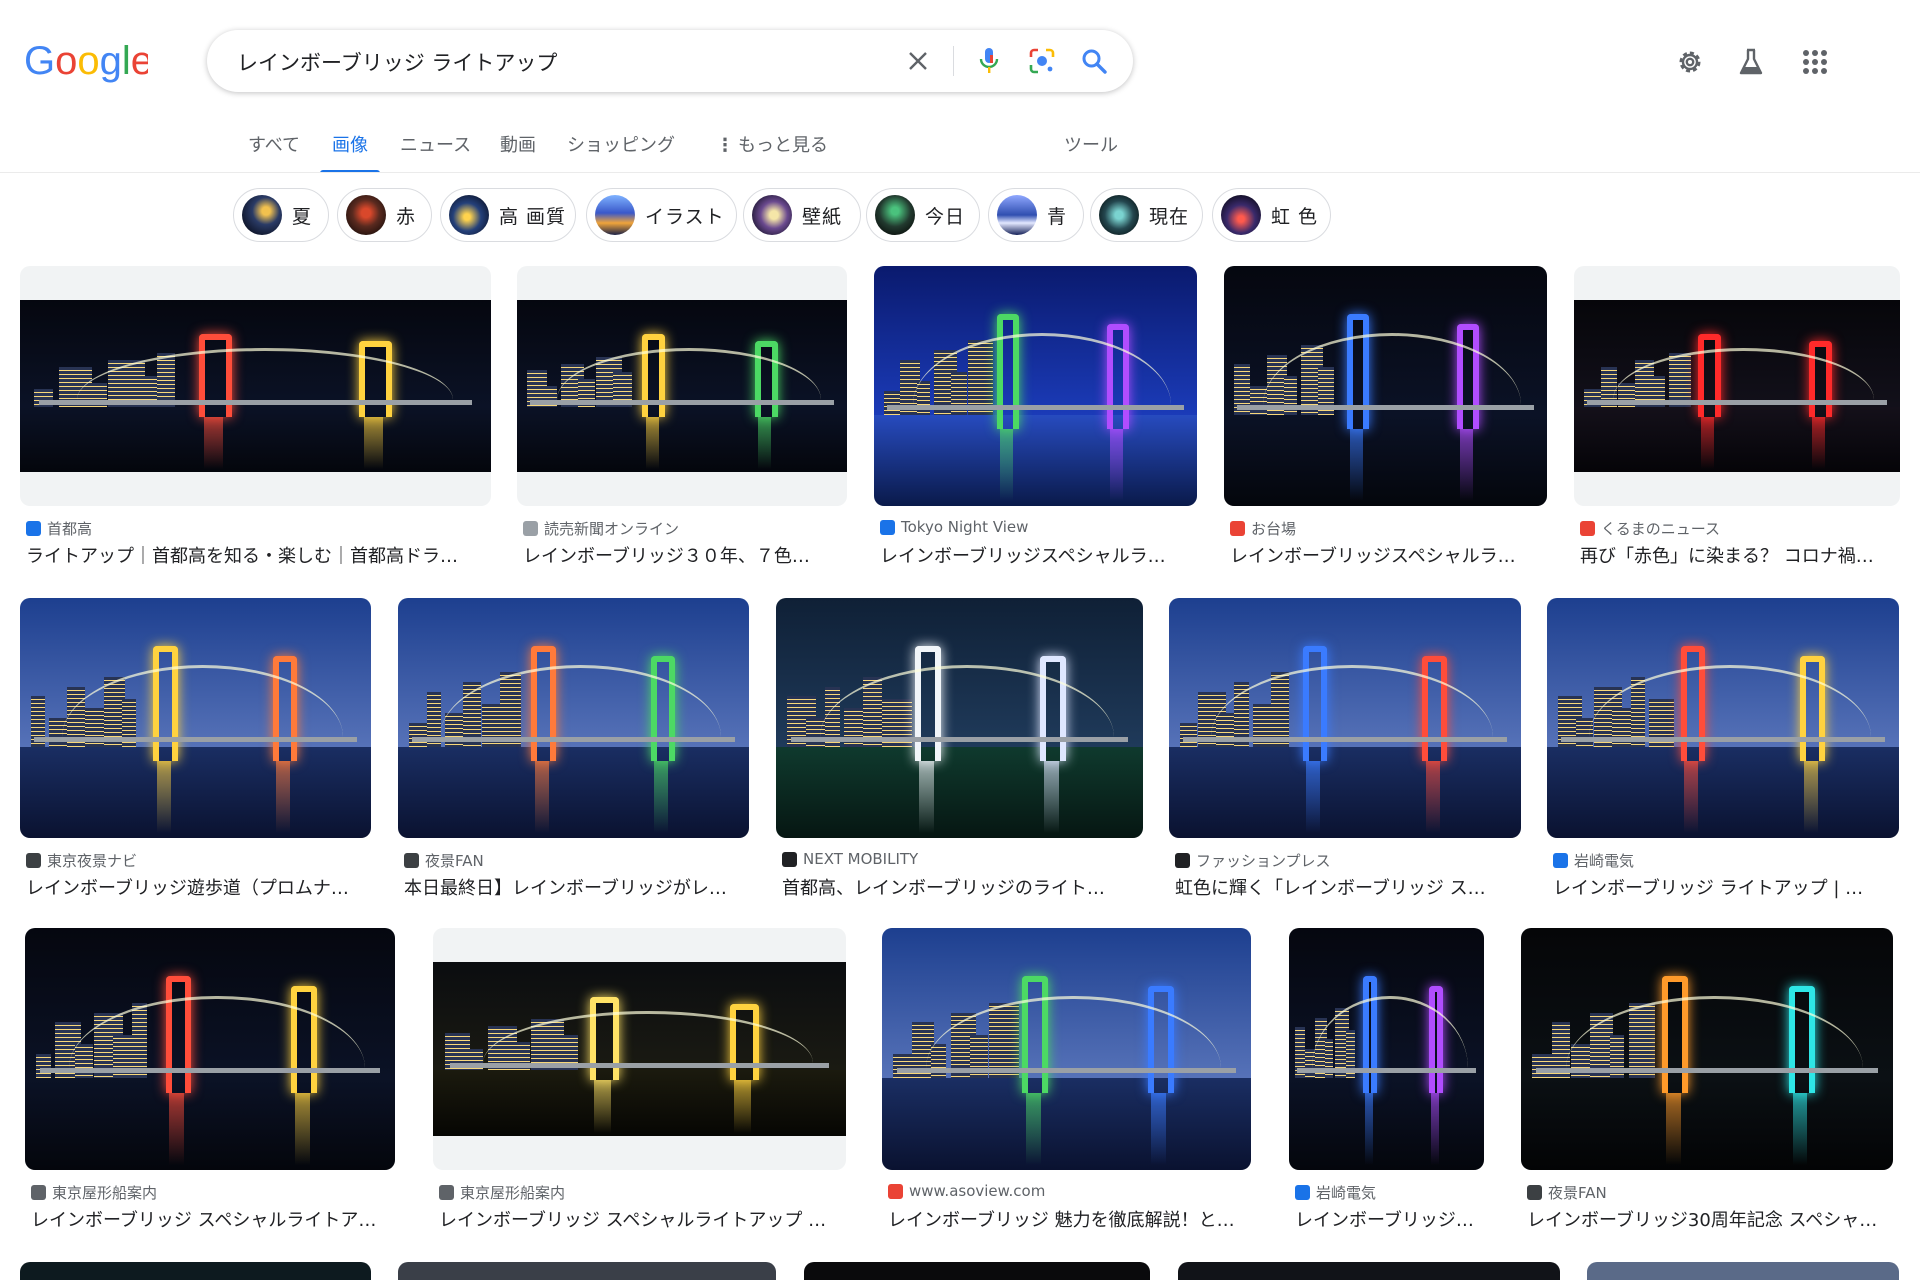 This screenshot has height=1280, width=1920. What do you see at coordinates (1577, 1193) in the screenshot?
I see `source-name: 夜景FAN` at bounding box center [1577, 1193].